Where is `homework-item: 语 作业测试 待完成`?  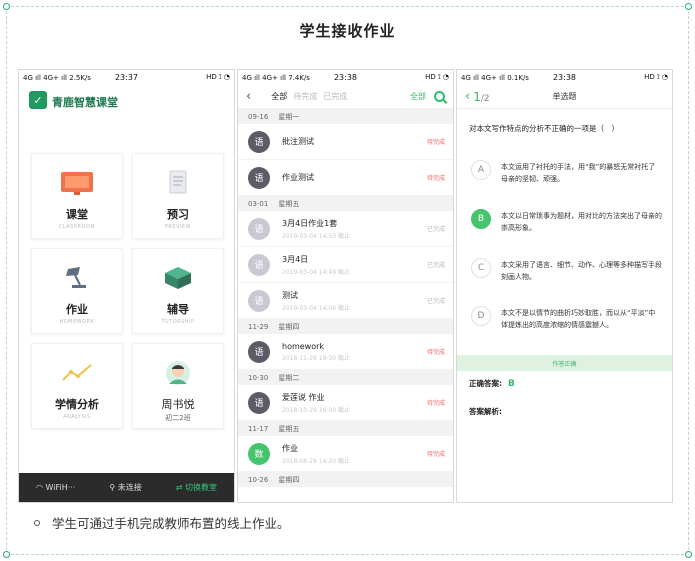 homework-item: 语 作业测试 待完成 is located at coordinates (345, 178).